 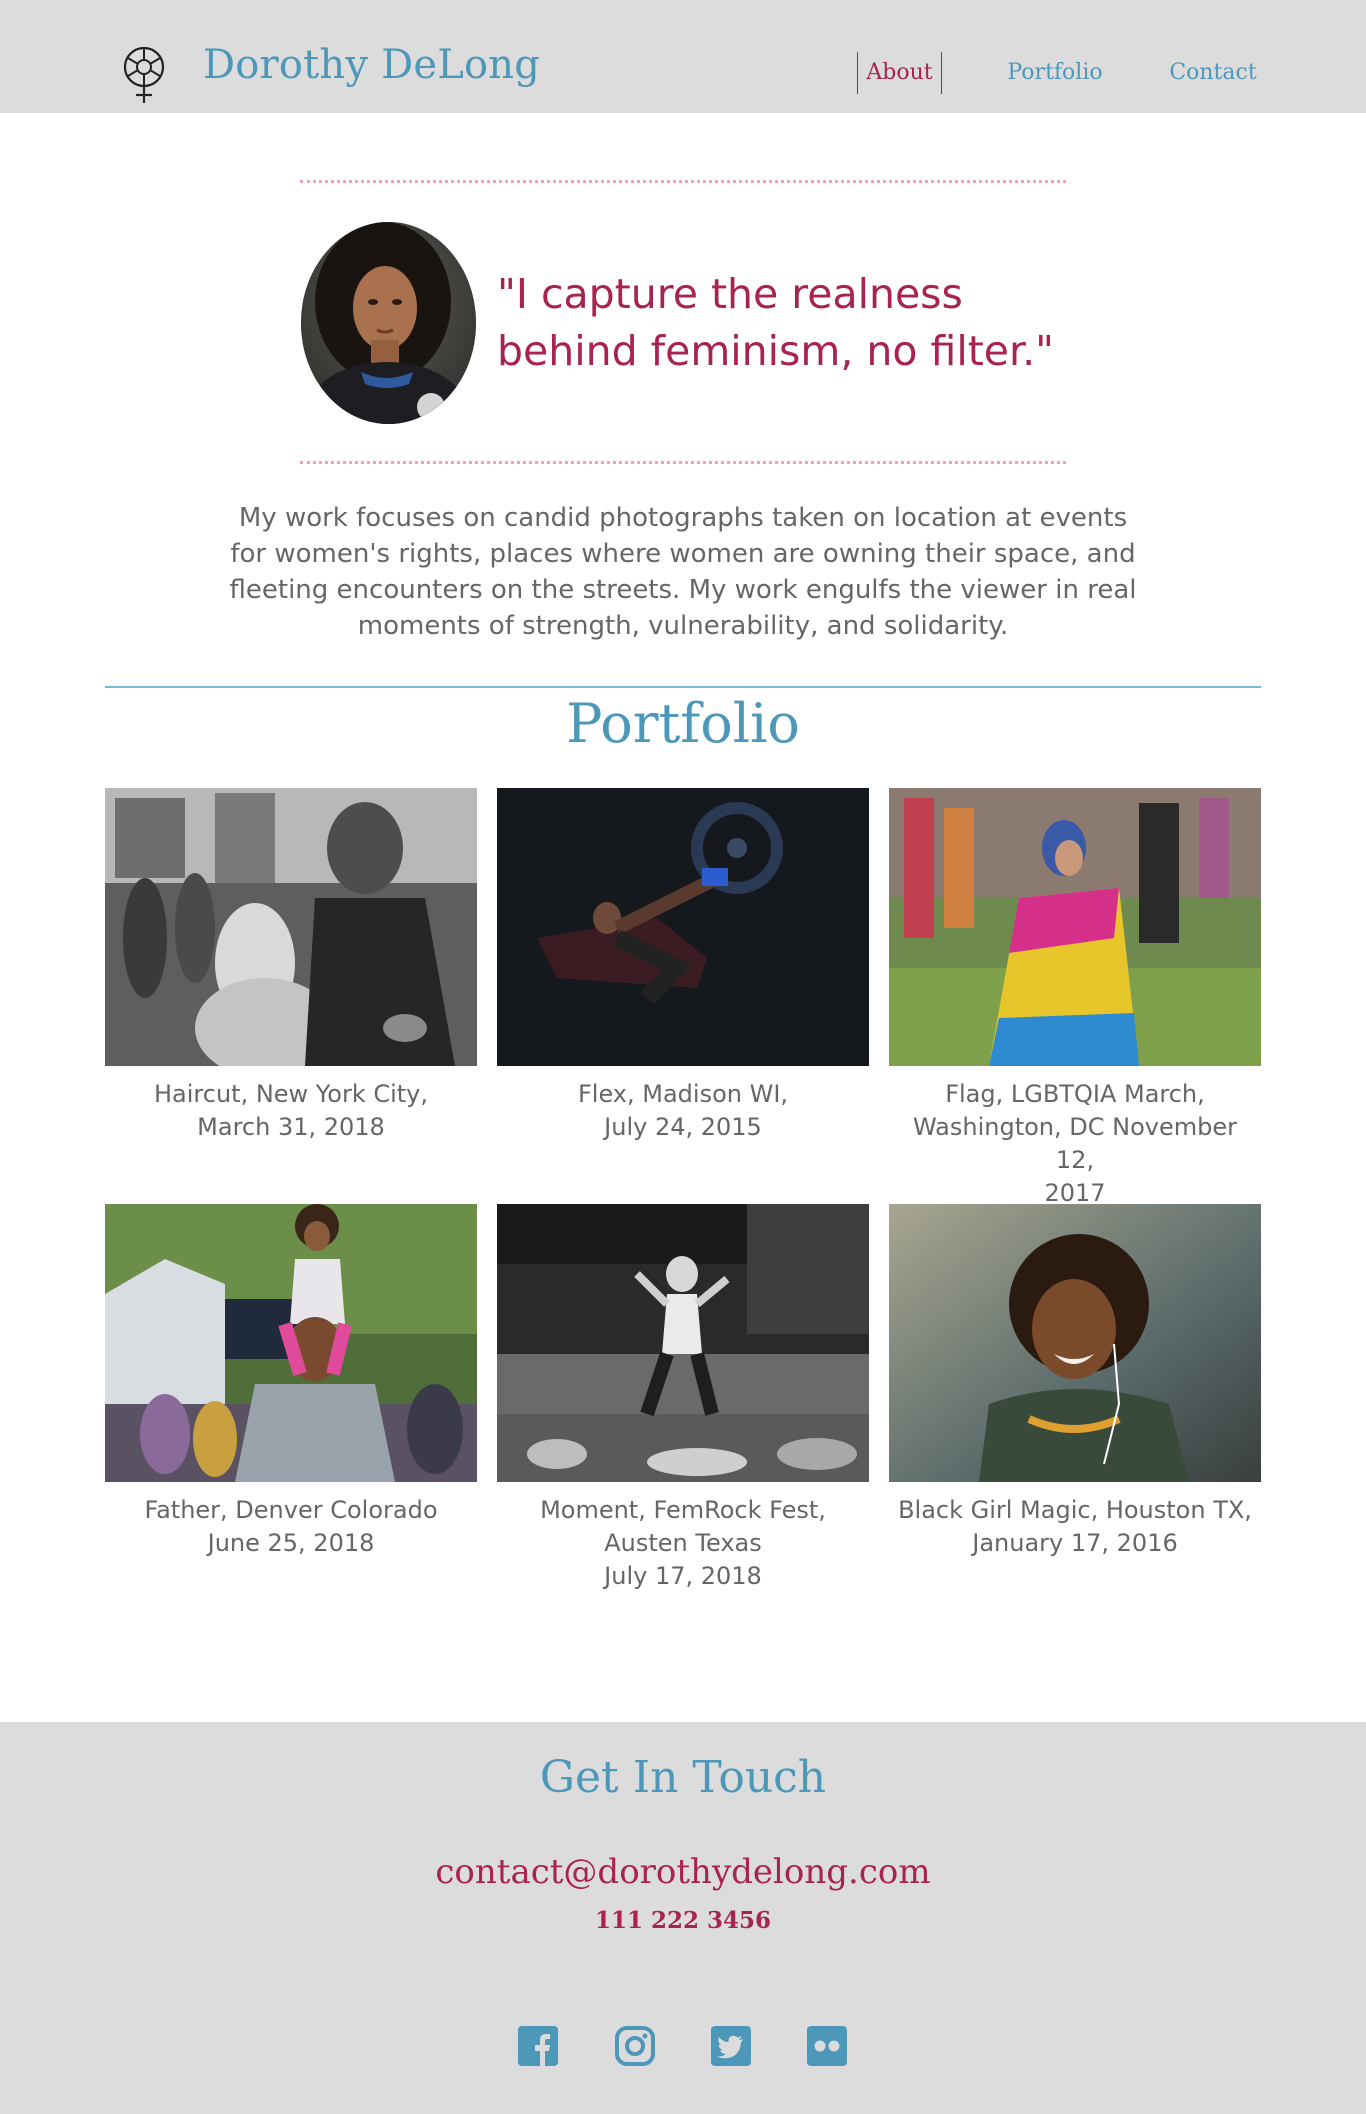 I want to click on nav-about: About, so click(x=899, y=73).